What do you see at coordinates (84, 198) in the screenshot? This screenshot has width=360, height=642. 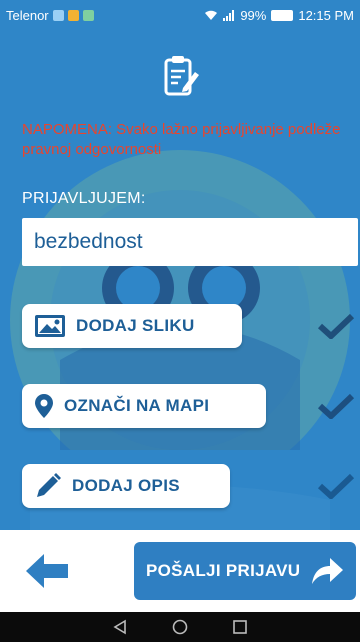 I see `report-label: PRIJAVLJUJEM:` at bounding box center [84, 198].